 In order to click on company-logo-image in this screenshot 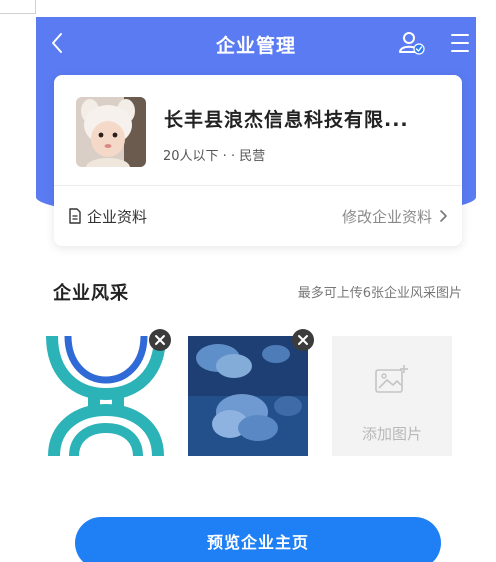, I will do `click(106, 396)`.